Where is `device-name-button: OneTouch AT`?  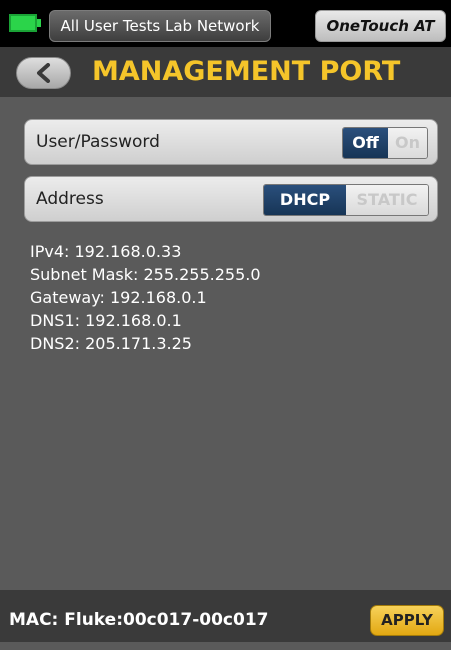
device-name-button: OneTouch AT is located at coordinates (380, 26).